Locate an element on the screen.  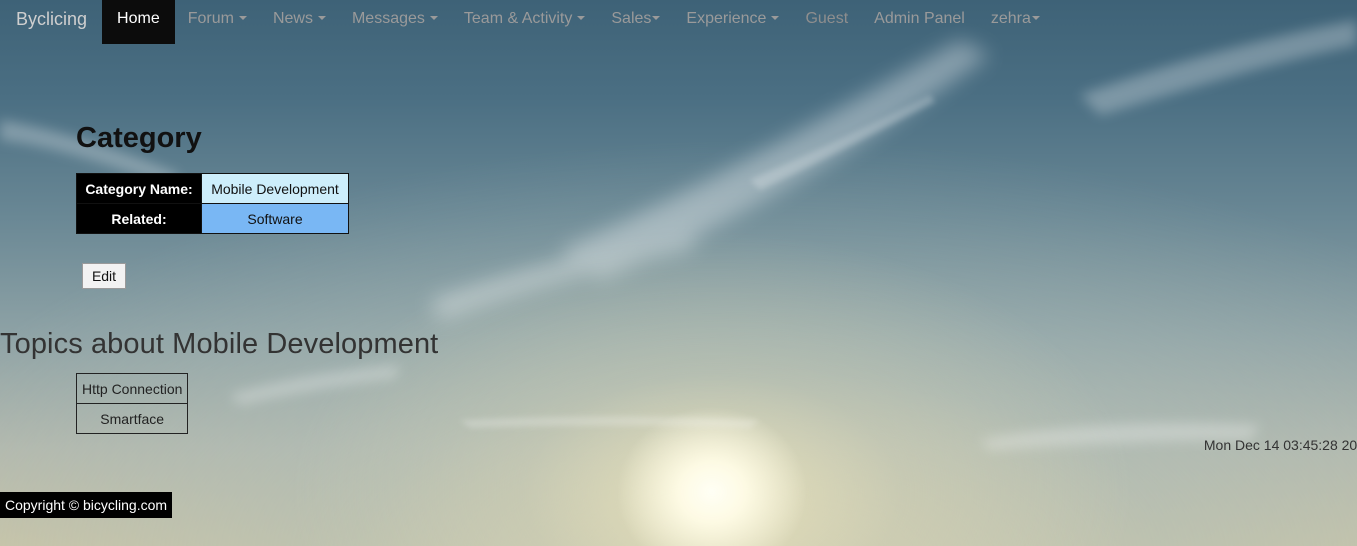
nav-home: Home is located at coordinates (138, 22).